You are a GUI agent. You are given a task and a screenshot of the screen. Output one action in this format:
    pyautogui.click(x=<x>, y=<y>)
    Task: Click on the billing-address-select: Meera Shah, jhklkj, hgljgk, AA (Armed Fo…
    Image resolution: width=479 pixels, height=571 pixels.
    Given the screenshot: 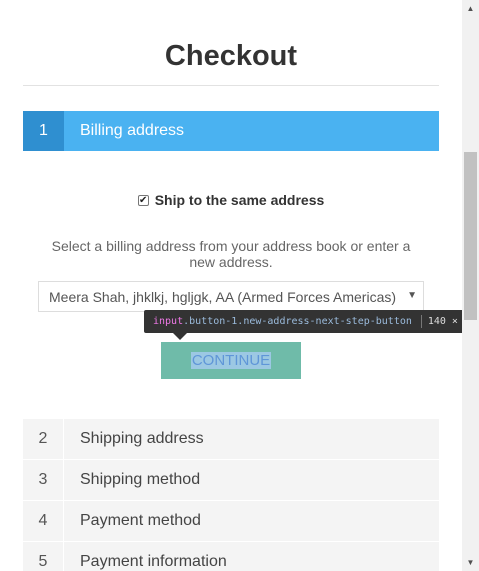 What is the action you would take?
    pyautogui.click(x=231, y=296)
    